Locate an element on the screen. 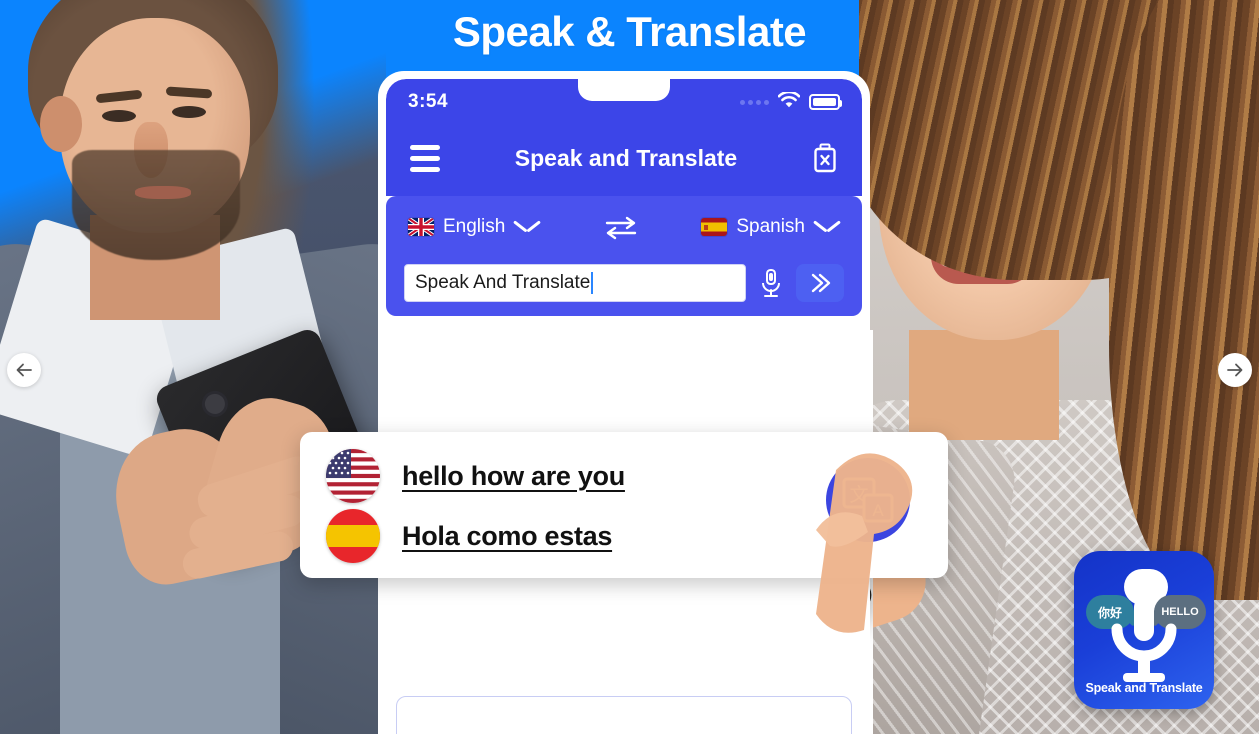 The image size is (1259, 734). arrow-left-icon is located at coordinates (24, 370).